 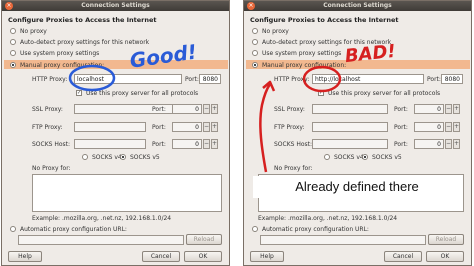 What do you see at coordinates (275, 31) in the screenshot?
I see `radio-label: No proxy` at bounding box center [275, 31].